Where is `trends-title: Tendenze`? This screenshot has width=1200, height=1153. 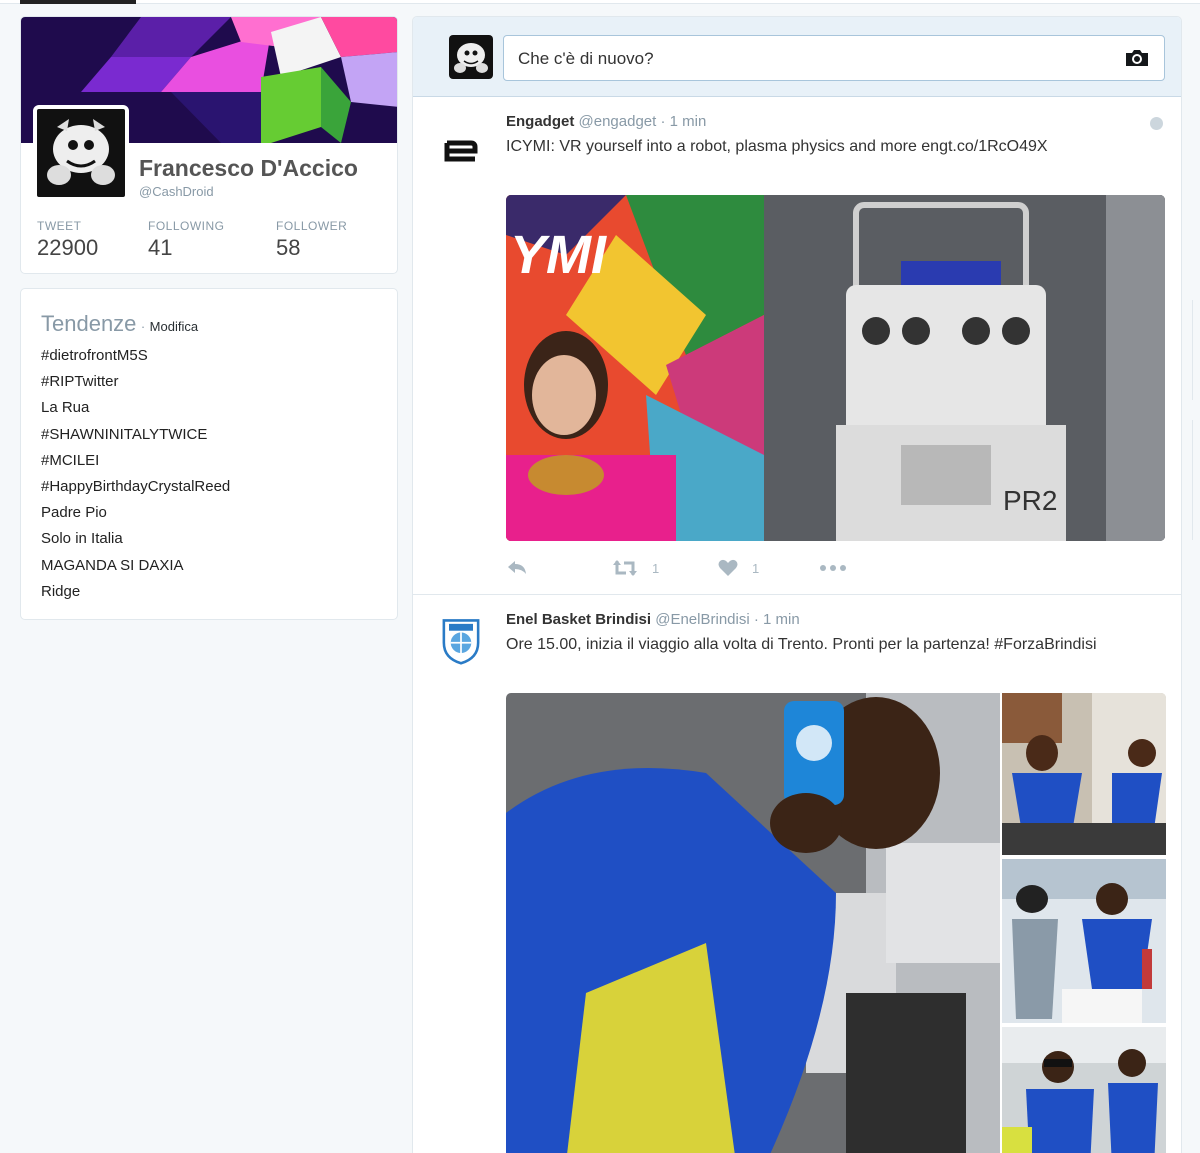
trends-title: Tendenze is located at coordinates (89, 323).